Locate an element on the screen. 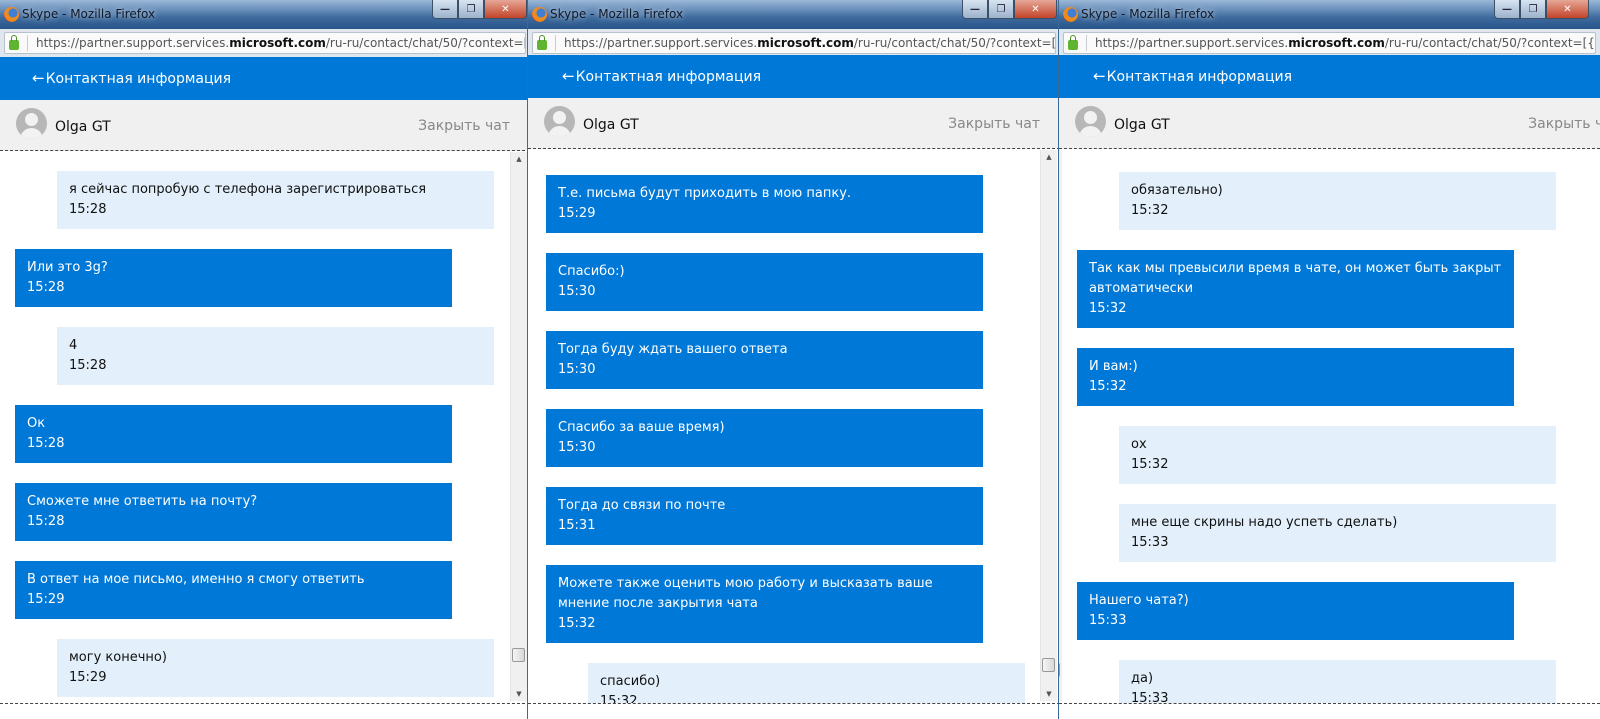 This screenshot has width=1600, height=719. url-domain: microsoft.com is located at coordinates (805, 43).